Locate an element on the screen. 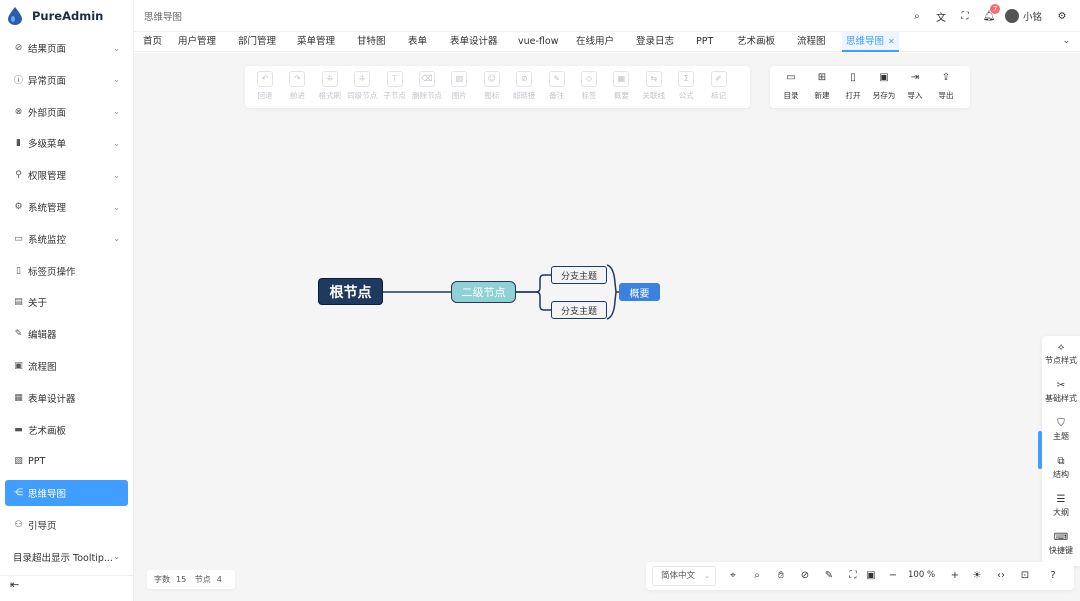  toolbar-button-relation-line: ⇆ 关联线 is located at coordinates (654, 86).